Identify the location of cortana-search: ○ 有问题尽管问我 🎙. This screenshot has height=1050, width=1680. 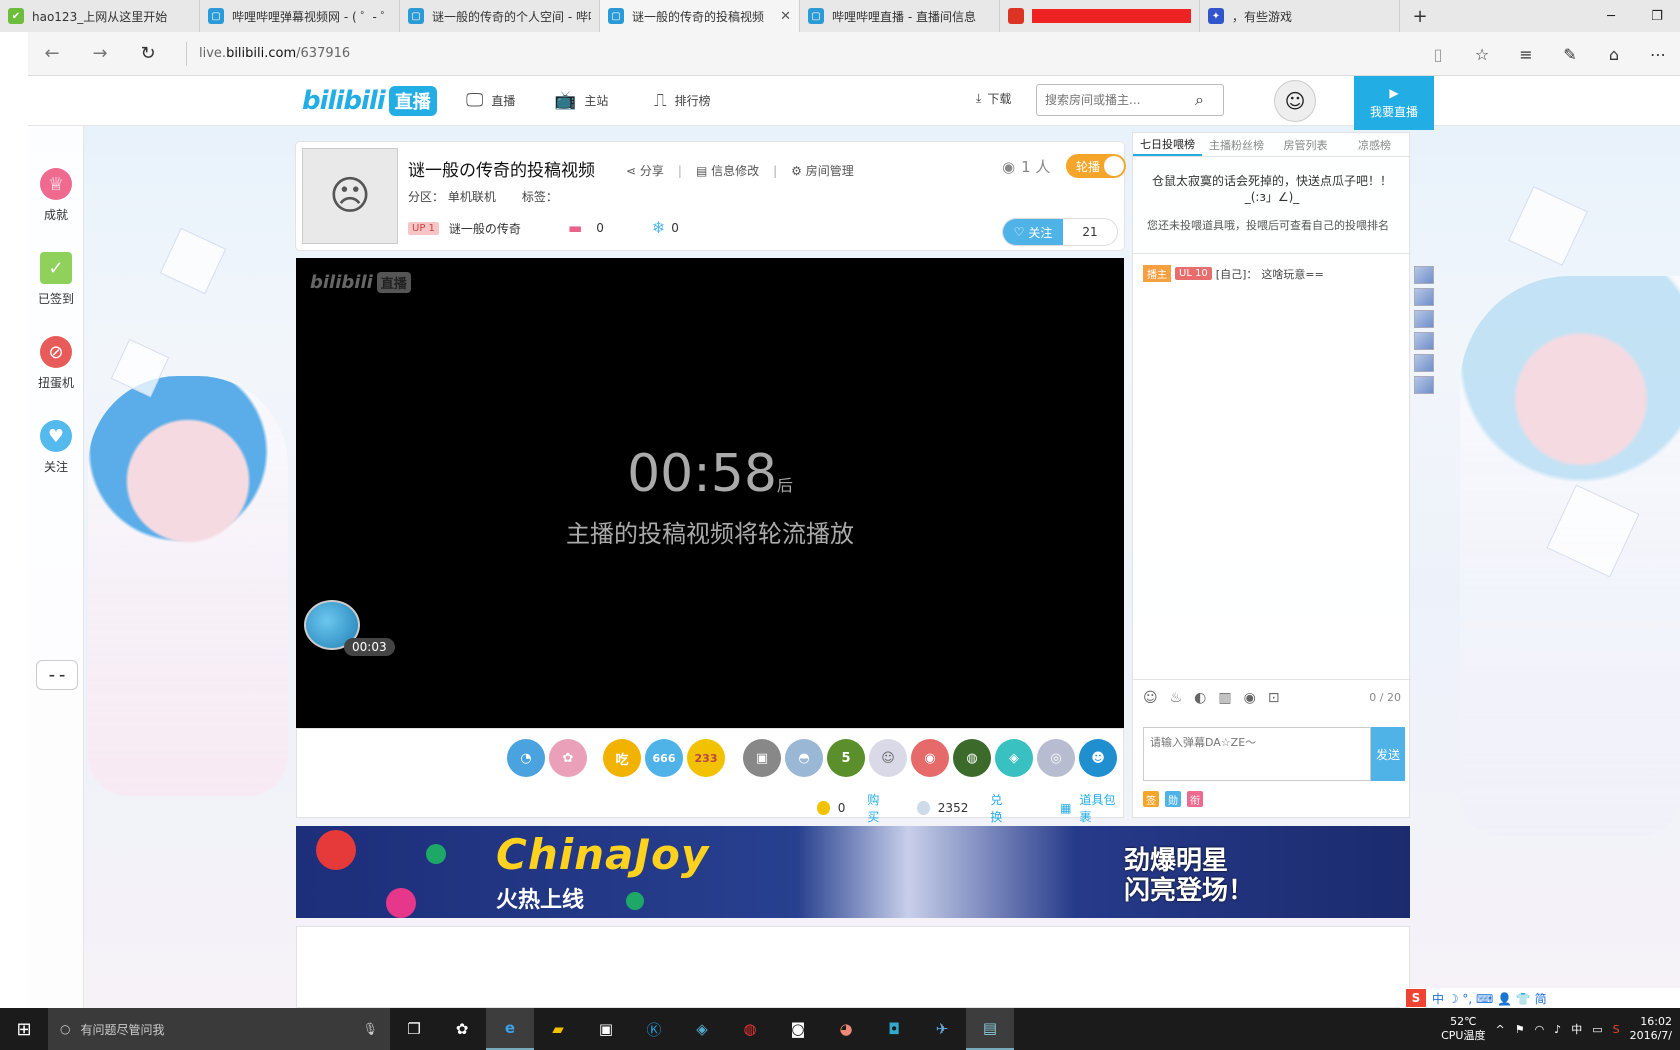
(219, 1029).